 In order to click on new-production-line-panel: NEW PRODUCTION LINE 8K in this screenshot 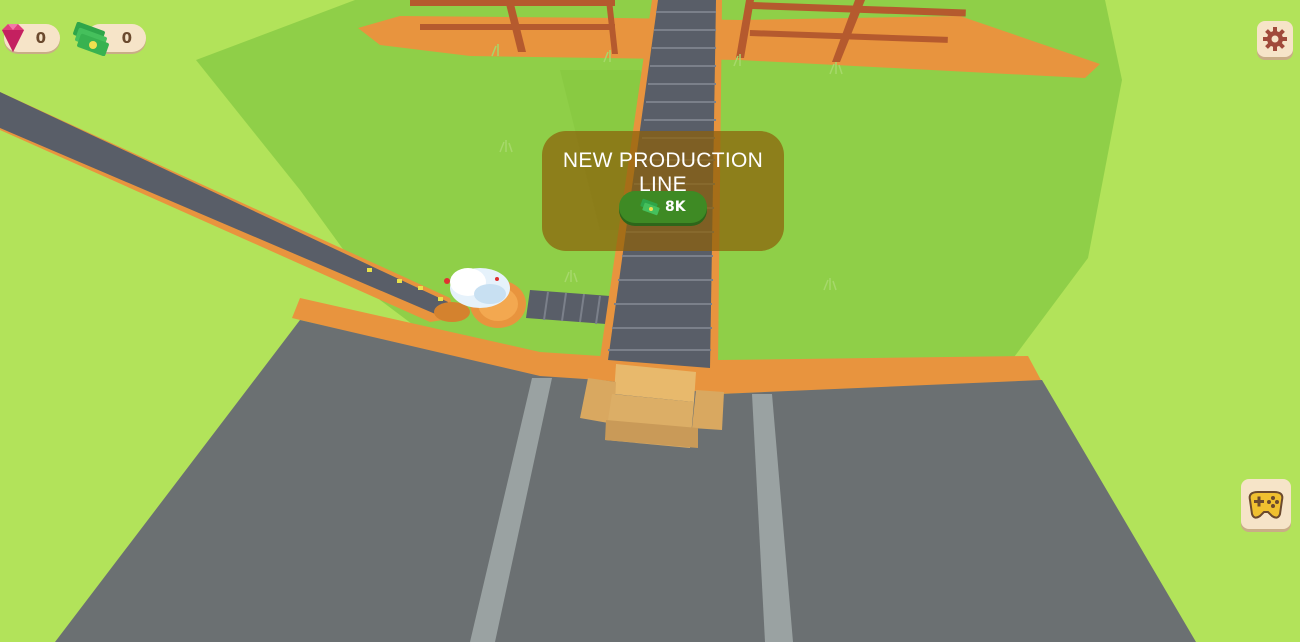, I will do `click(663, 191)`.